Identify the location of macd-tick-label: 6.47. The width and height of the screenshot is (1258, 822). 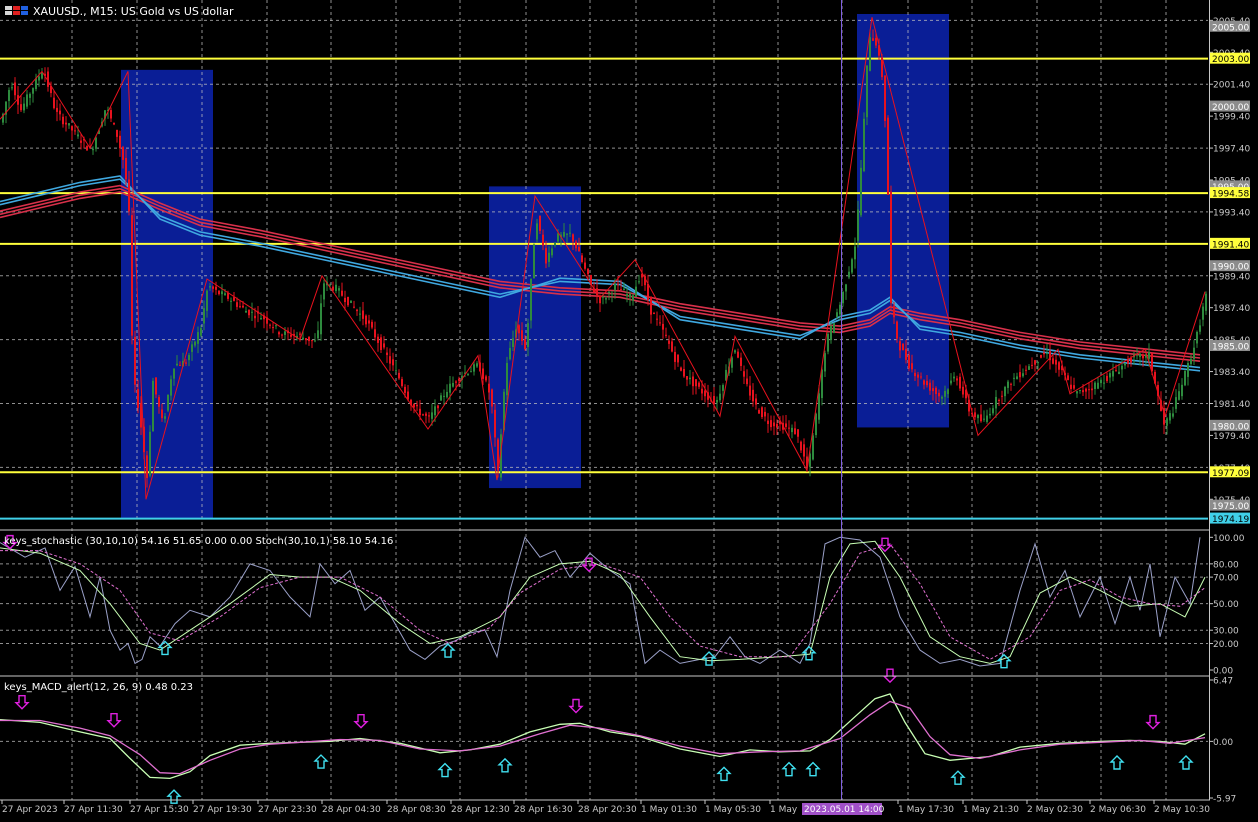
(1223, 682).